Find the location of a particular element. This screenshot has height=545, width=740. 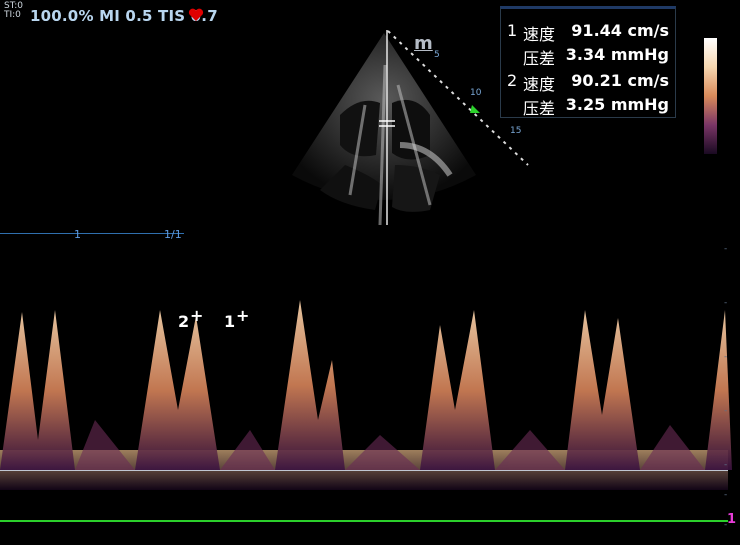

depth-label: 10 is located at coordinates (476, 93).